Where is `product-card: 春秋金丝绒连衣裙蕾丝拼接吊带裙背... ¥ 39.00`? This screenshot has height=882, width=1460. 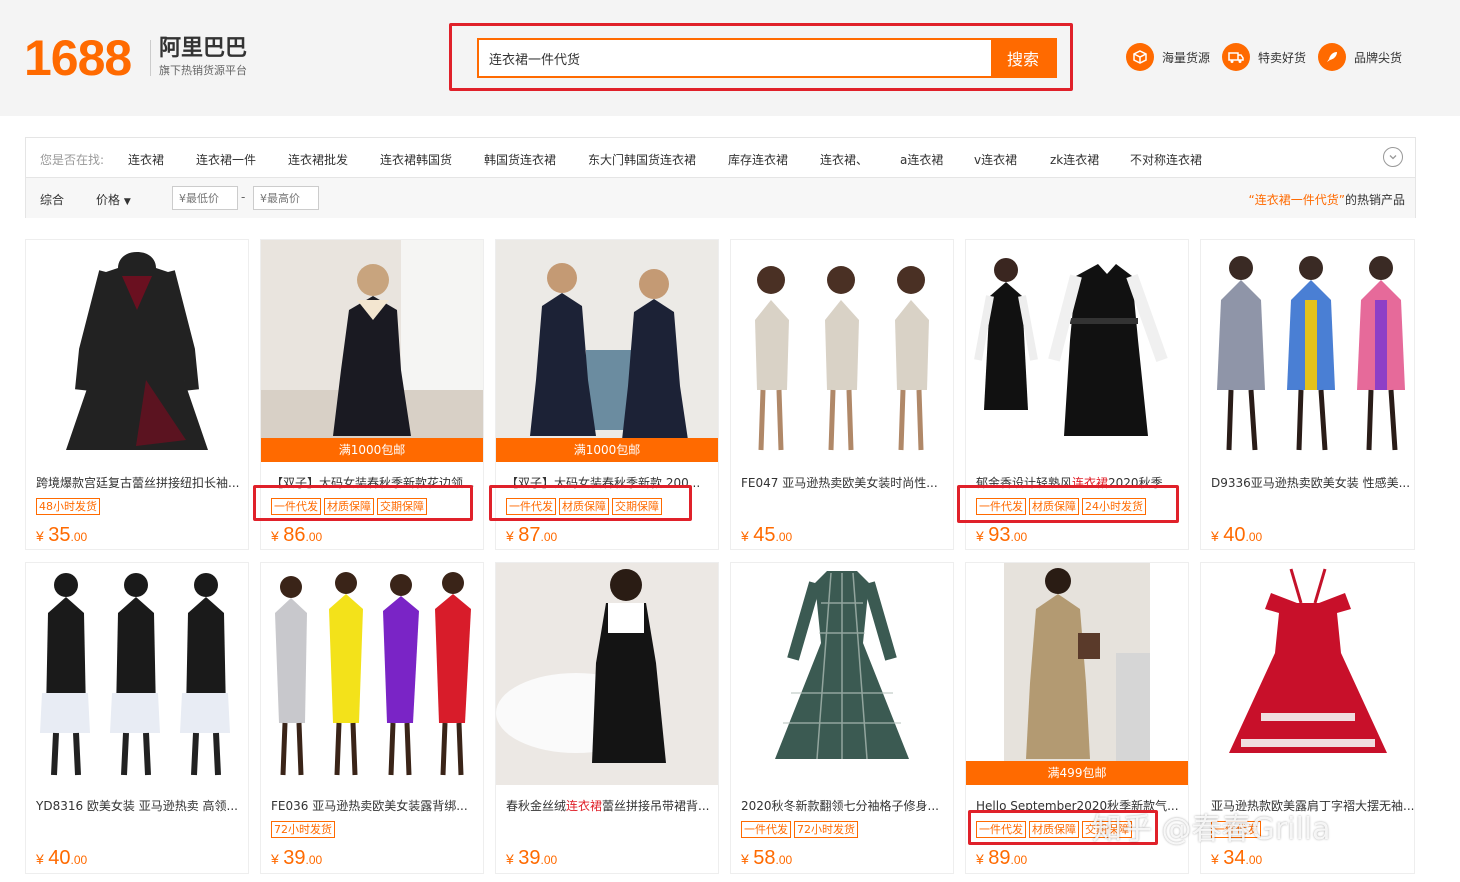
product-card: 春秋金丝绒连衣裙蕾丝拼接吊带裙背... ¥ 39.00 is located at coordinates (607, 718).